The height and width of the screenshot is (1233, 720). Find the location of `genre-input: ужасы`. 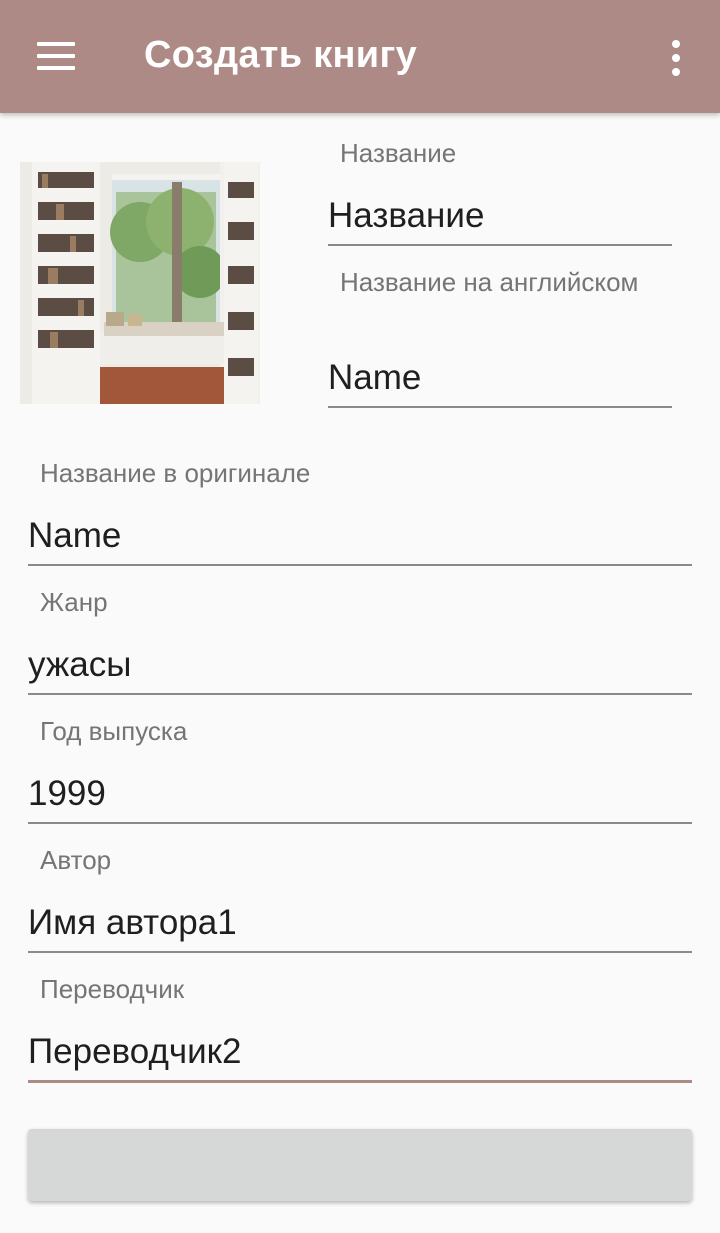

genre-input: ужасы is located at coordinates (360, 662).